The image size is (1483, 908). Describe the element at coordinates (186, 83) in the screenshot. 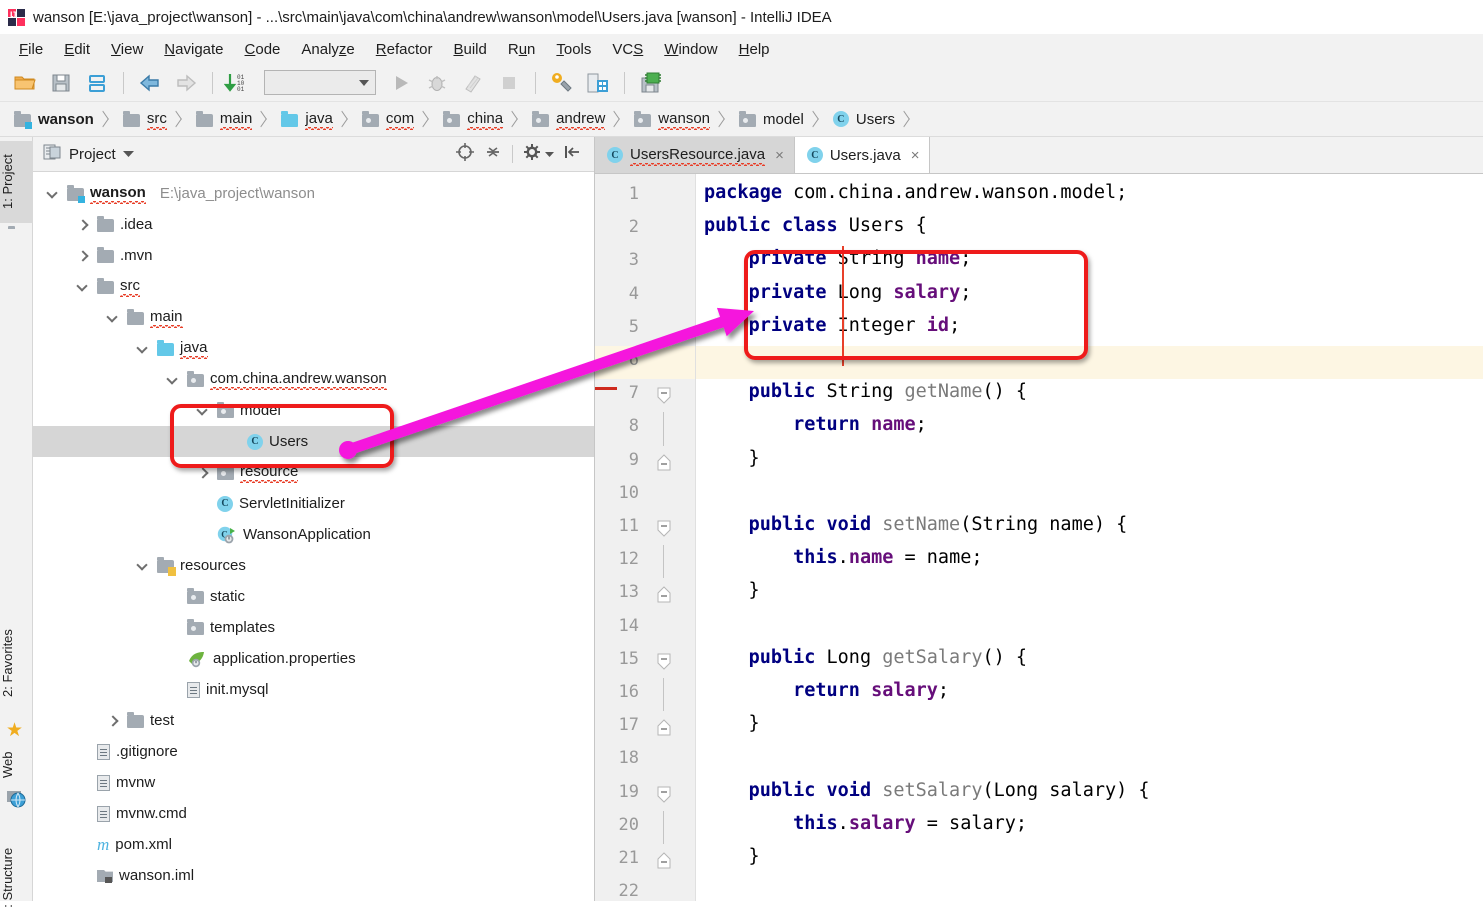

I see `forward-arrow-icon` at that location.